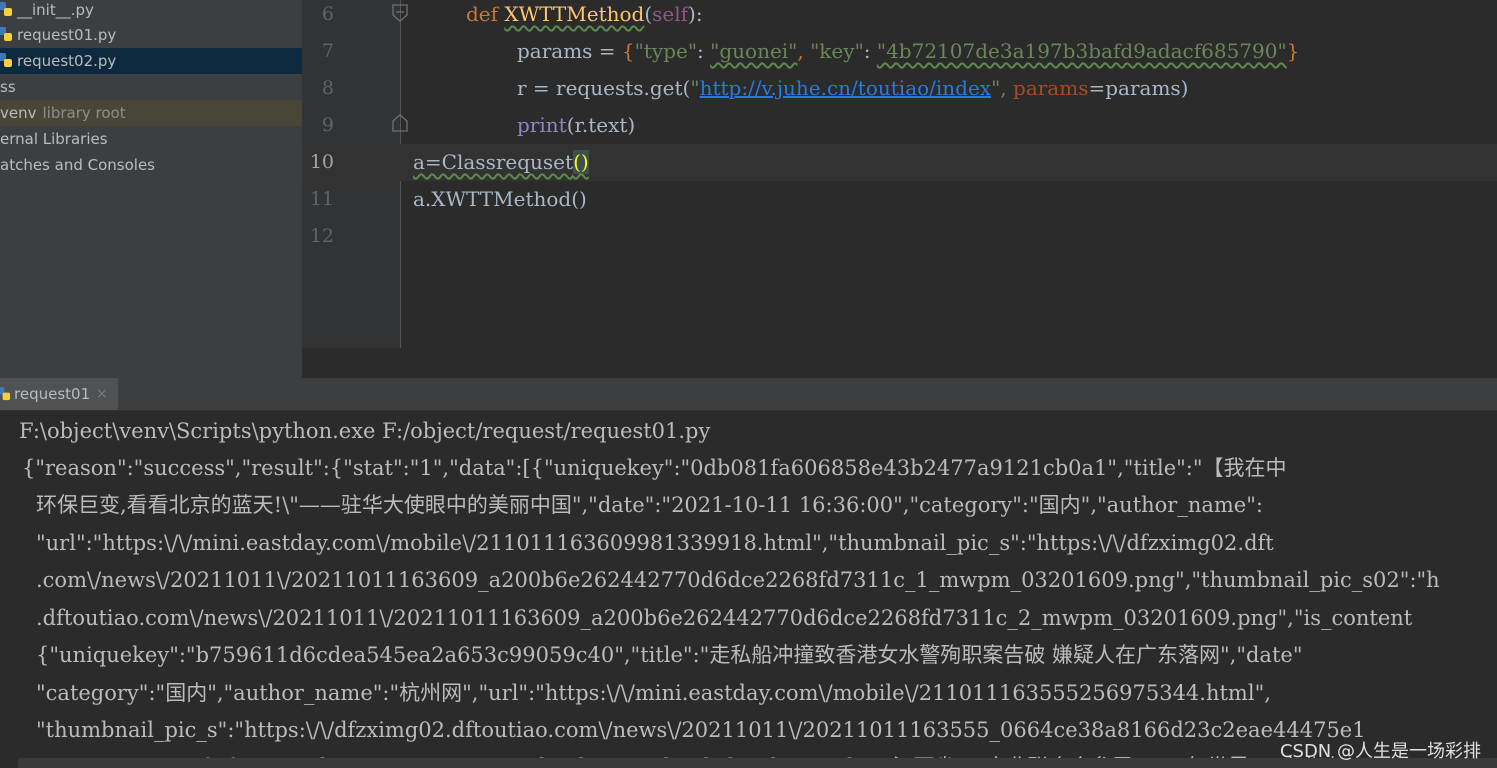 The width and height of the screenshot is (1497, 768). I want to click on string-key-key: "key", so click(837, 51).